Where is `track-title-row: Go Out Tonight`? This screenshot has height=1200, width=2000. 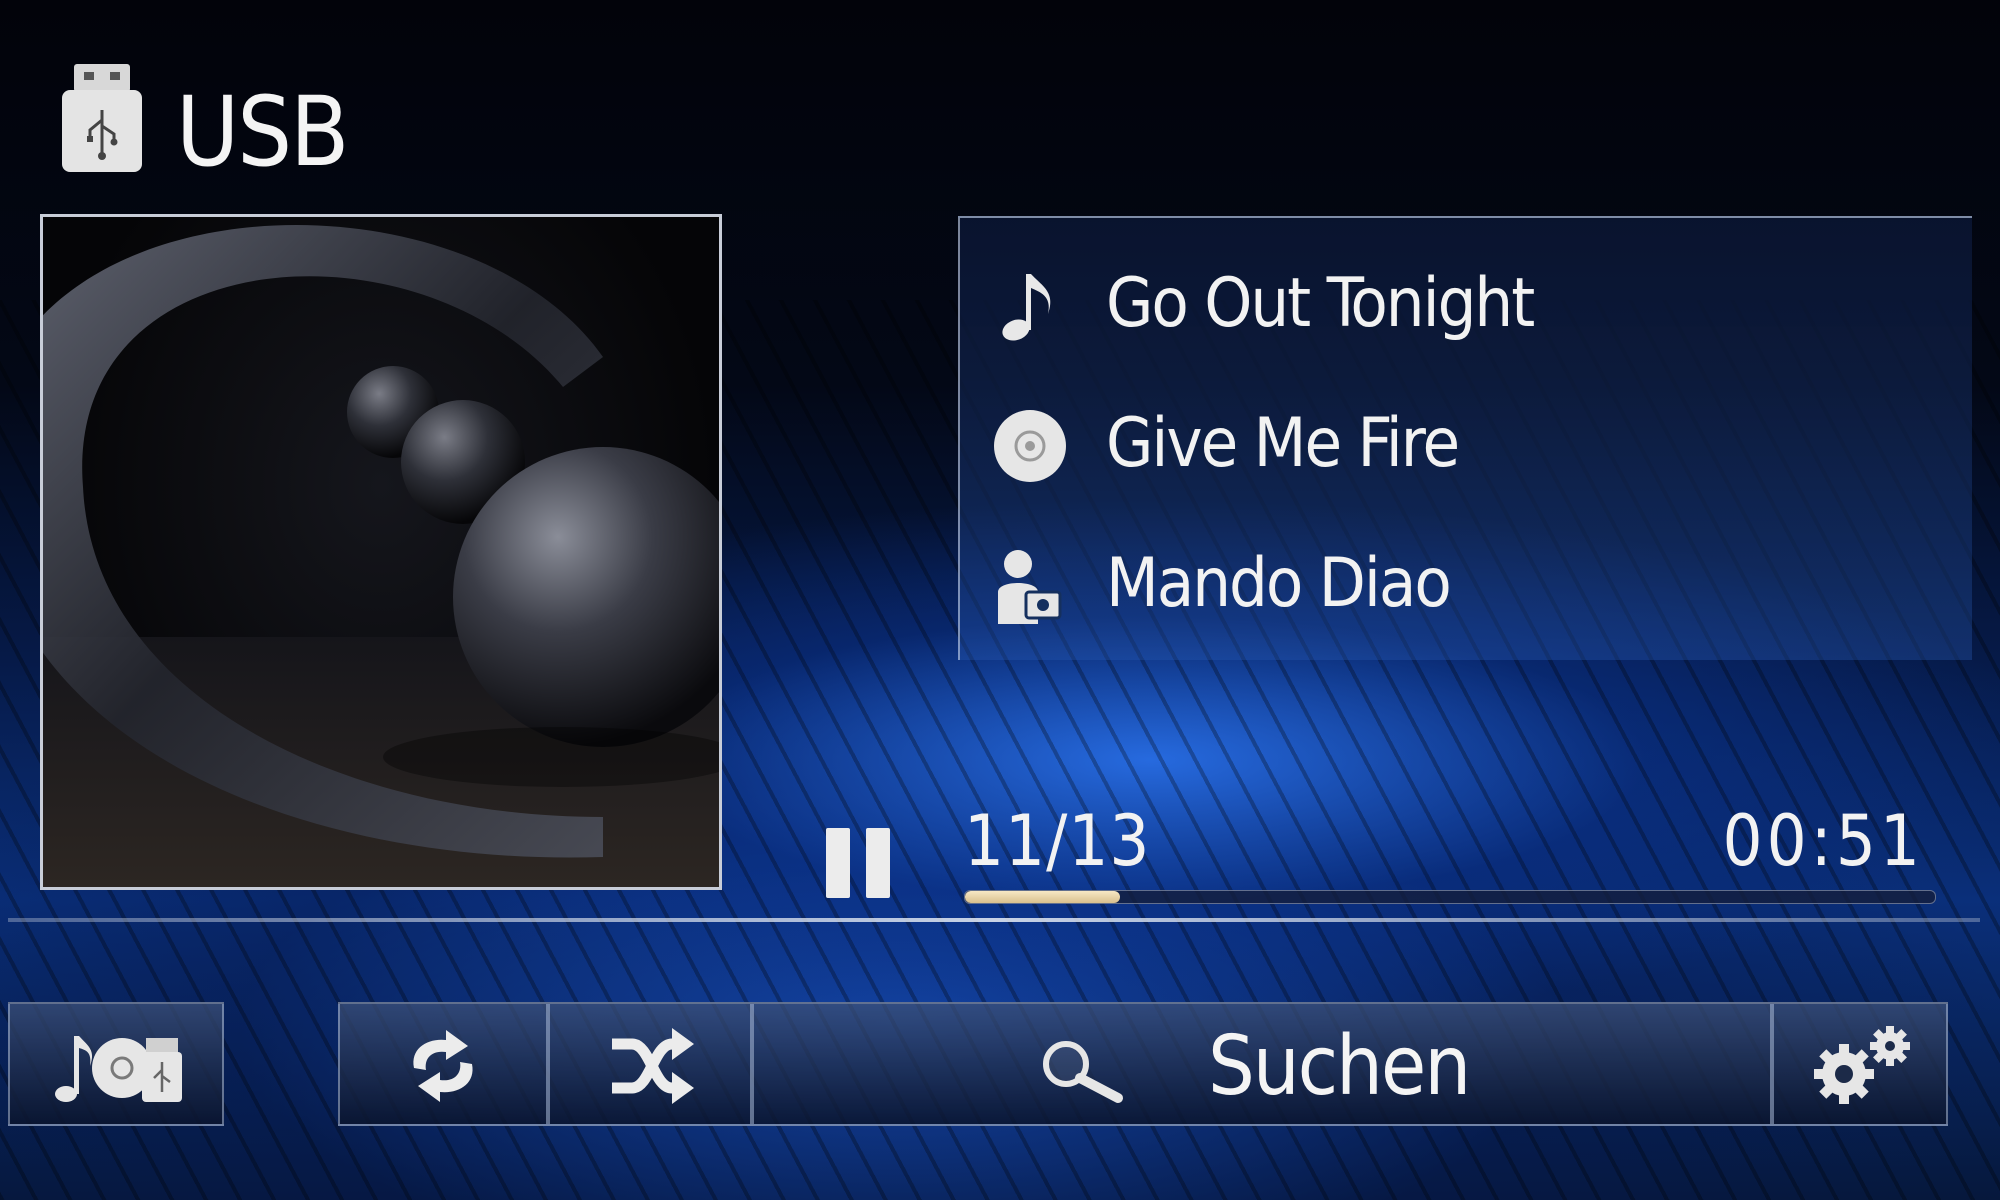 track-title-row: Go Out Tonight is located at coordinates (1460, 308).